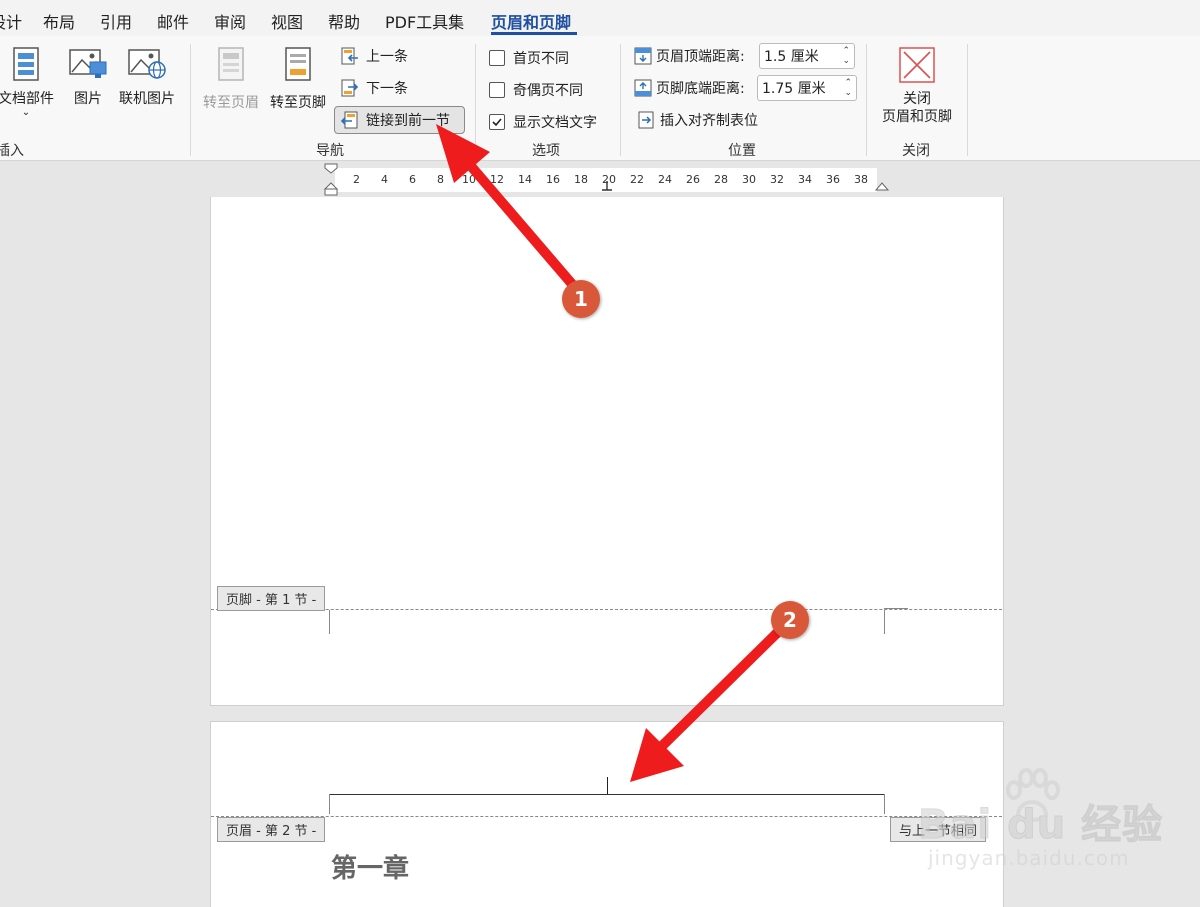 The height and width of the screenshot is (907, 1200). What do you see at coordinates (917, 99) in the screenshot?
I see `close-label-line1: 关闭` at bounding box center [917, 99].